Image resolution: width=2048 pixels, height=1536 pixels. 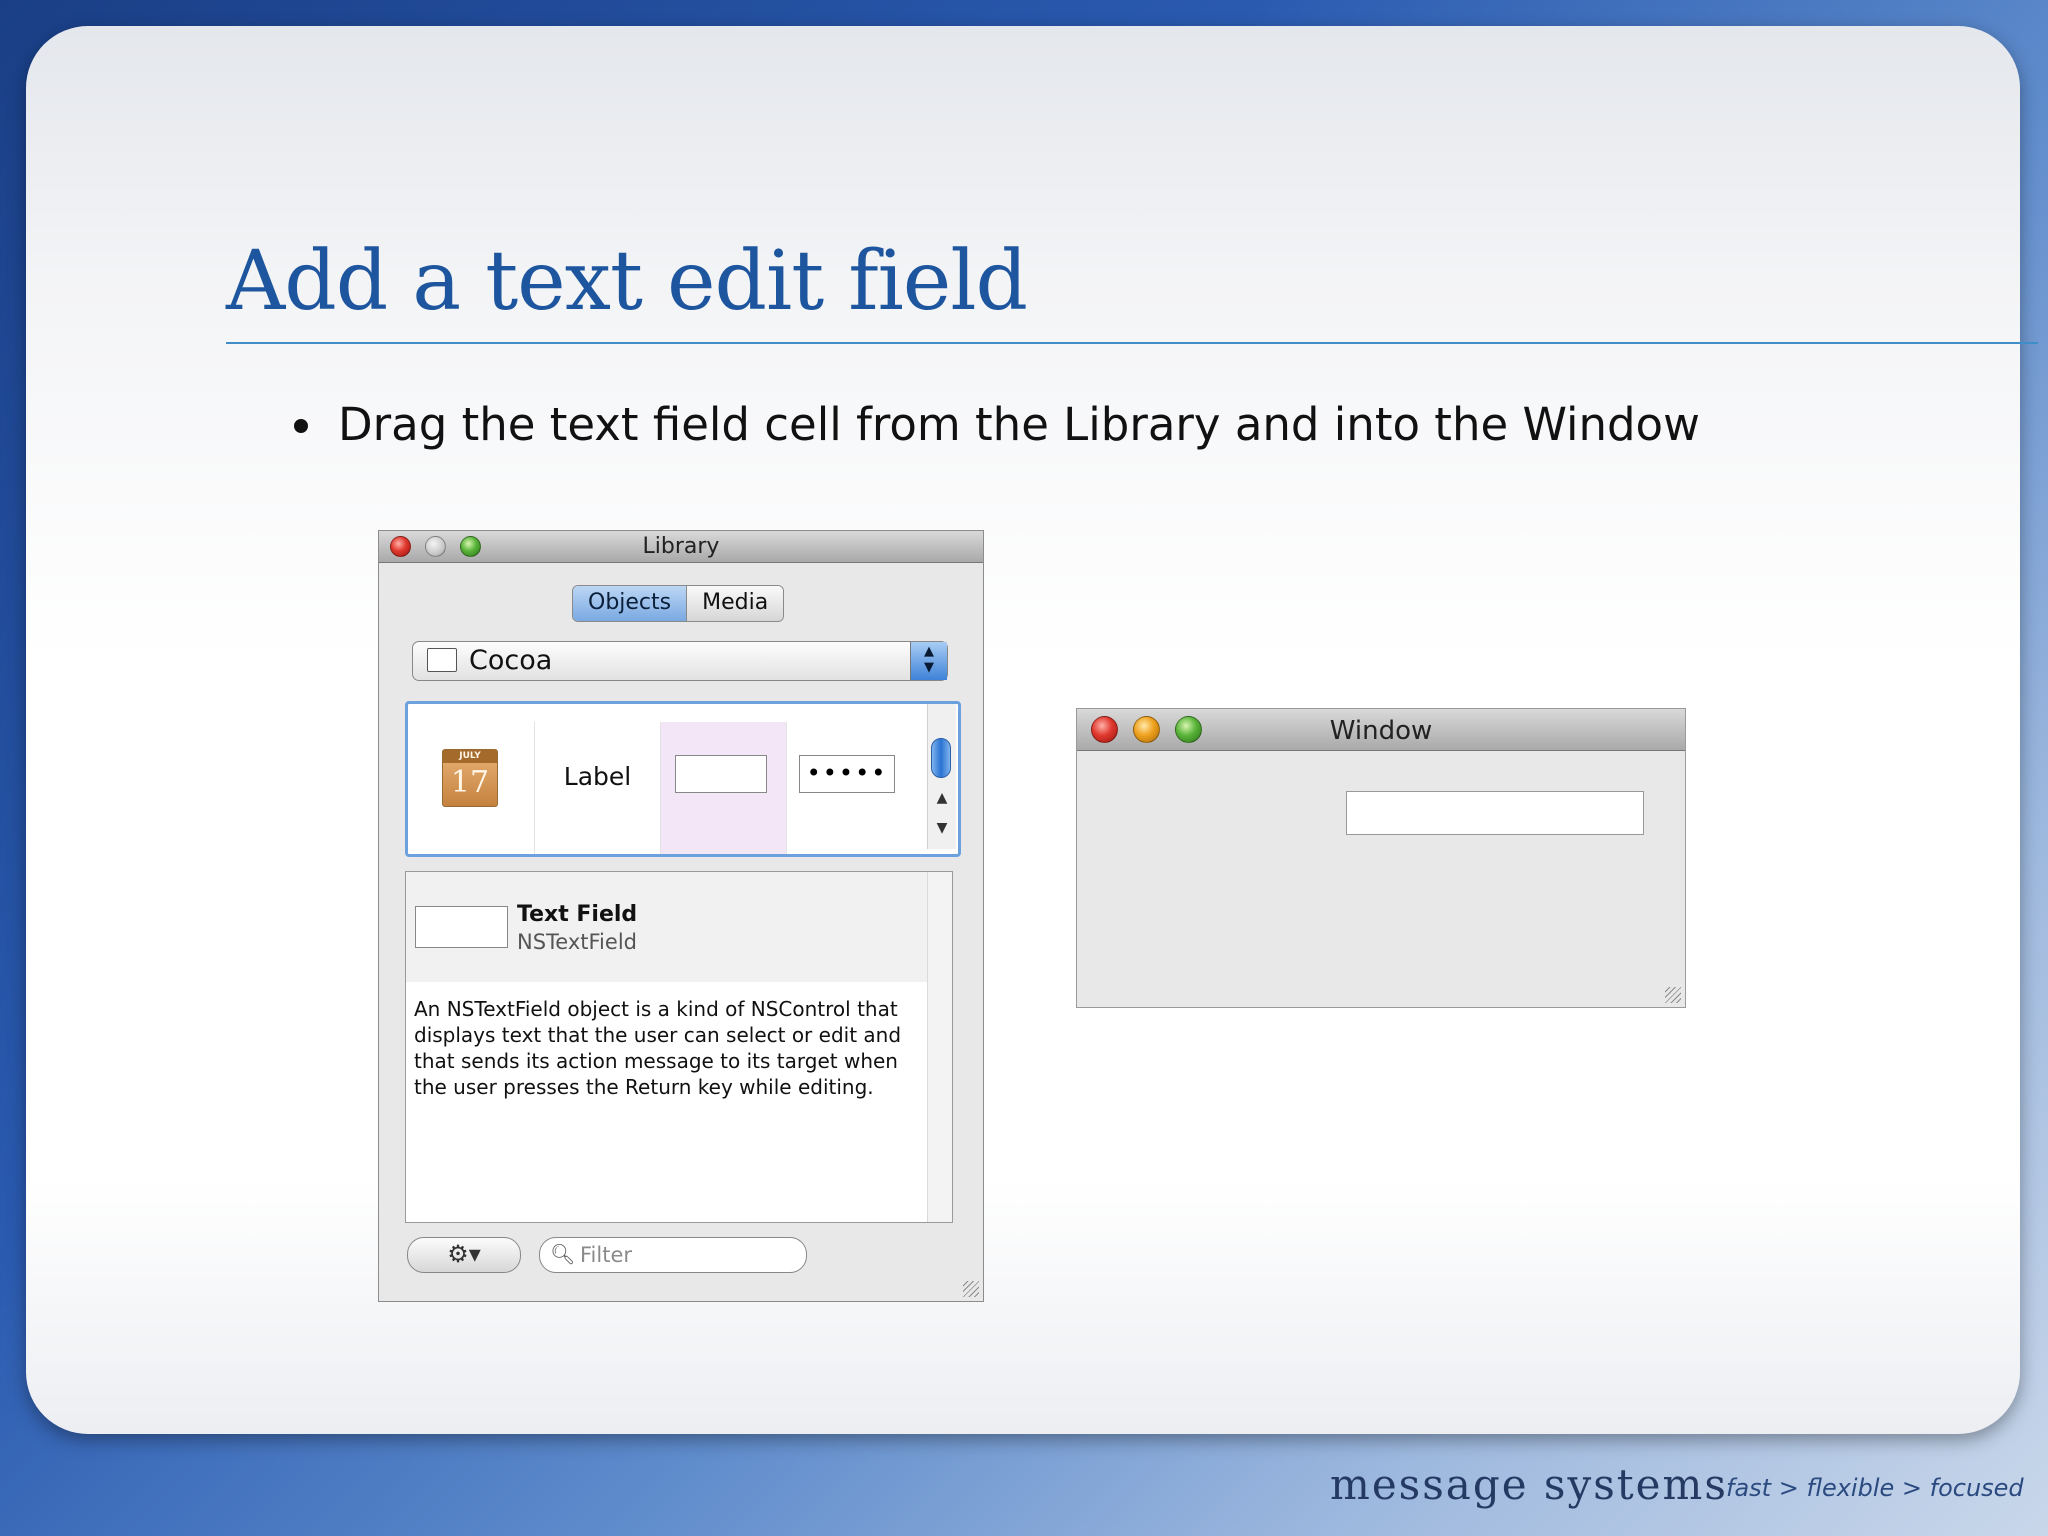 I want to click on folder-icon, so click(x=442, y=660).